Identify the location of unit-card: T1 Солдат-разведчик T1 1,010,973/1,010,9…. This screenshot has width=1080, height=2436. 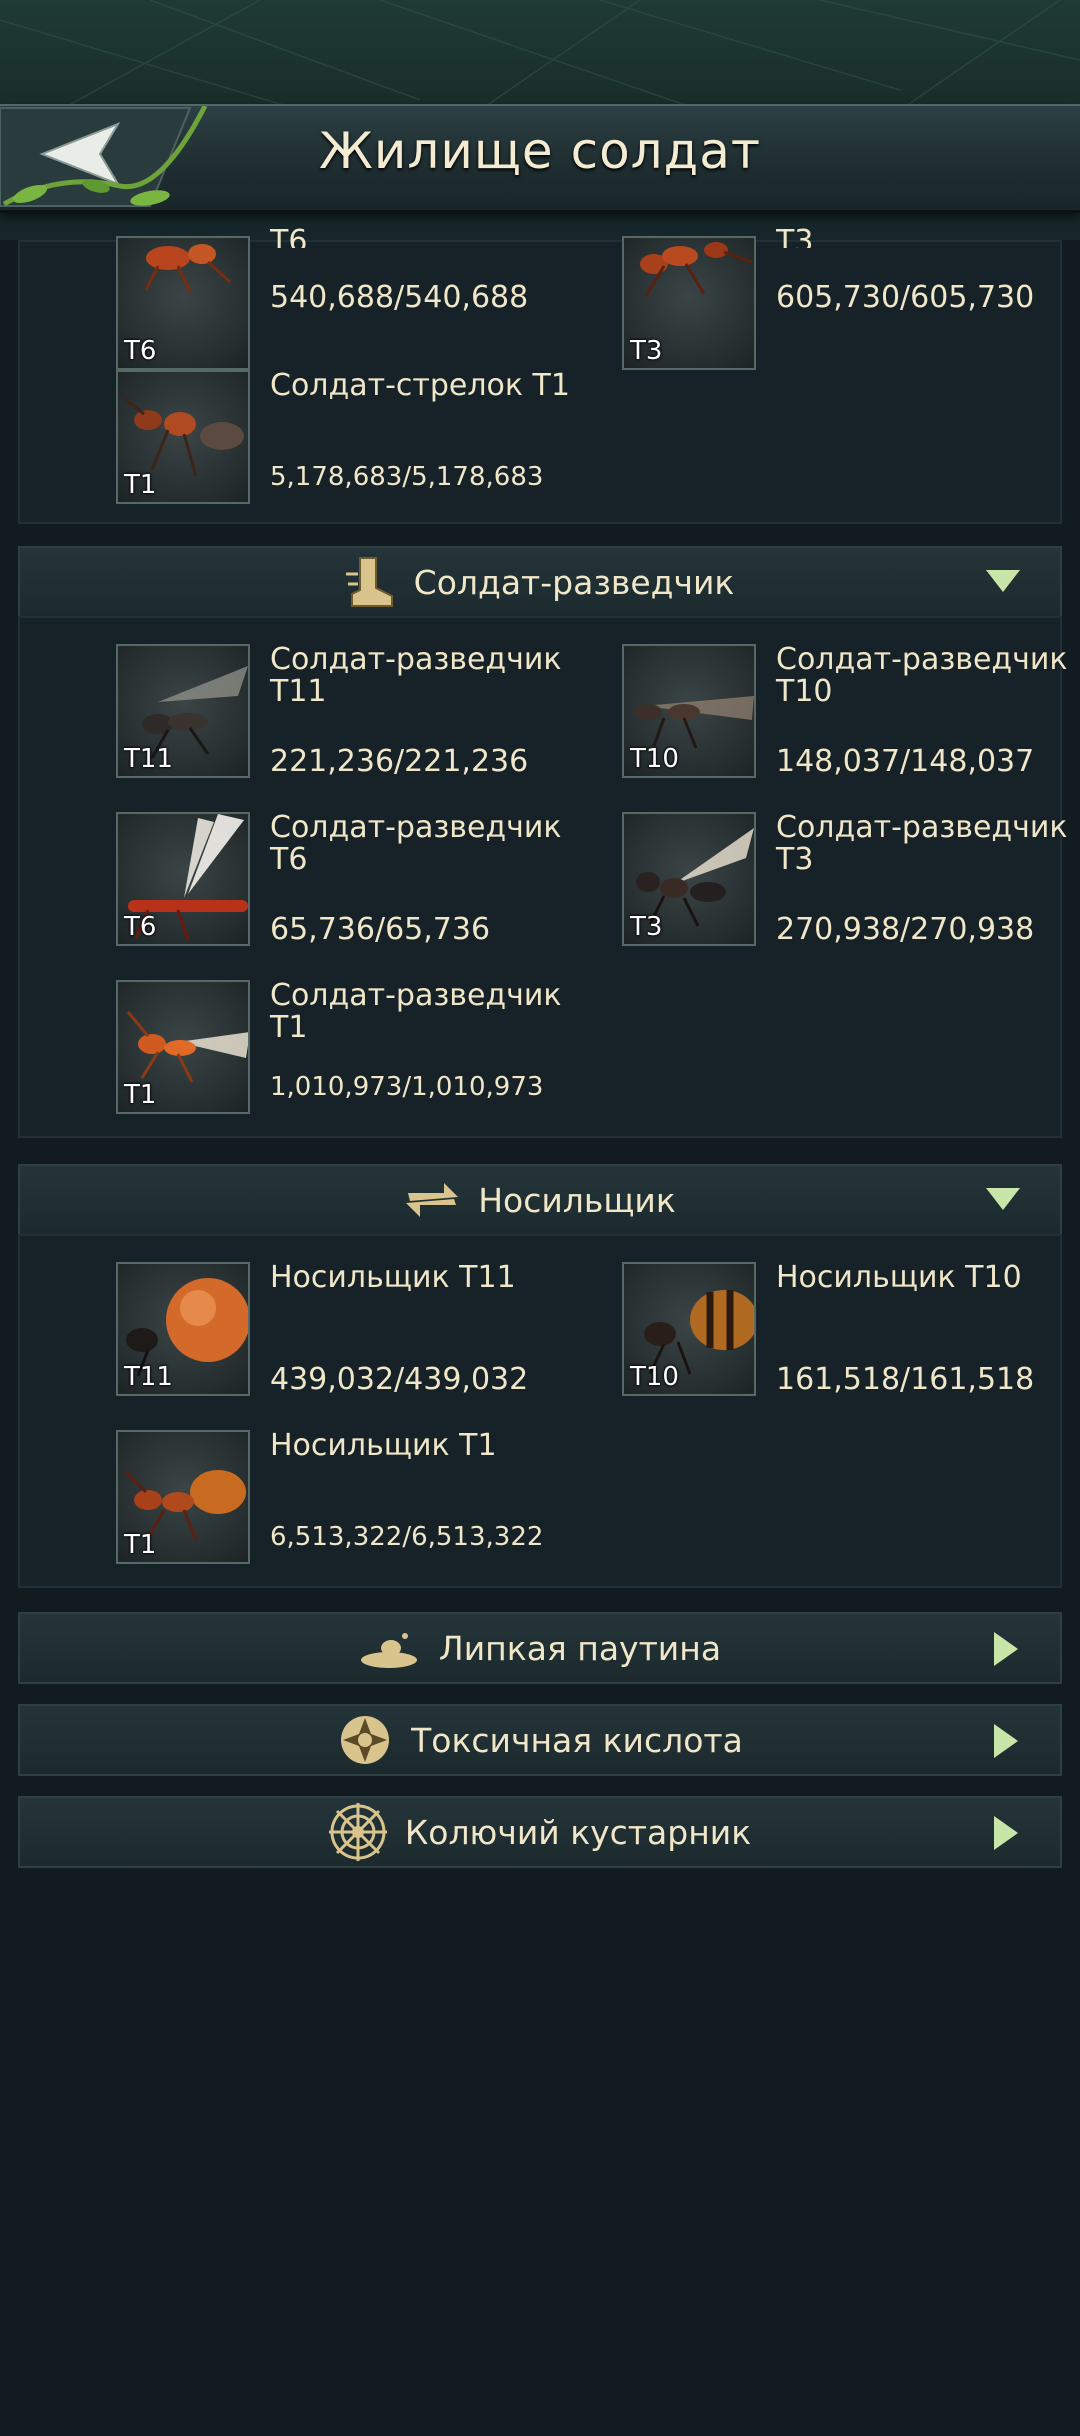
(346, 1050).